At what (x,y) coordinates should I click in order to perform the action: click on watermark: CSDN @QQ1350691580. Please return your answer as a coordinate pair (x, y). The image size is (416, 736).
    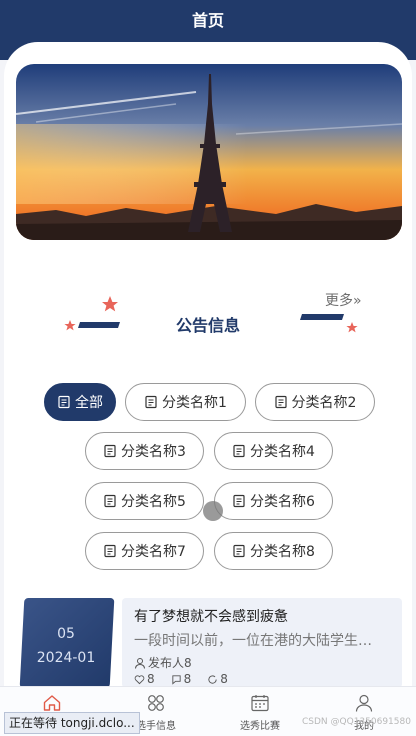
    Looking at the image, I should click on (356, 722).